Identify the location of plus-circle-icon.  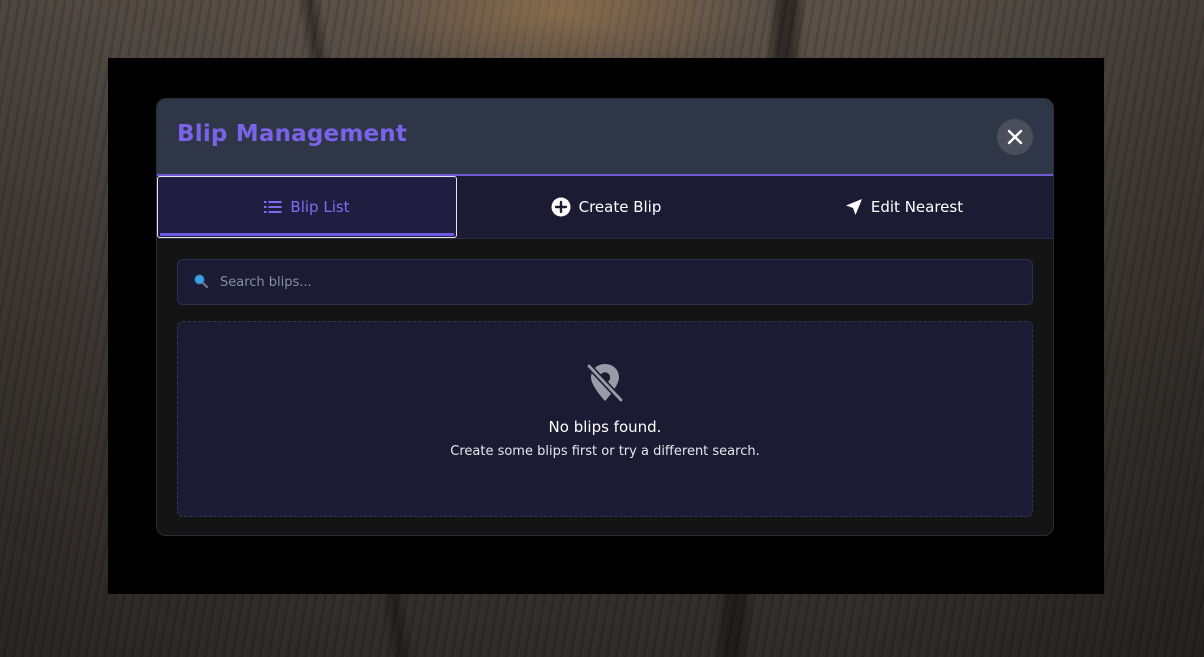
(561, 207).